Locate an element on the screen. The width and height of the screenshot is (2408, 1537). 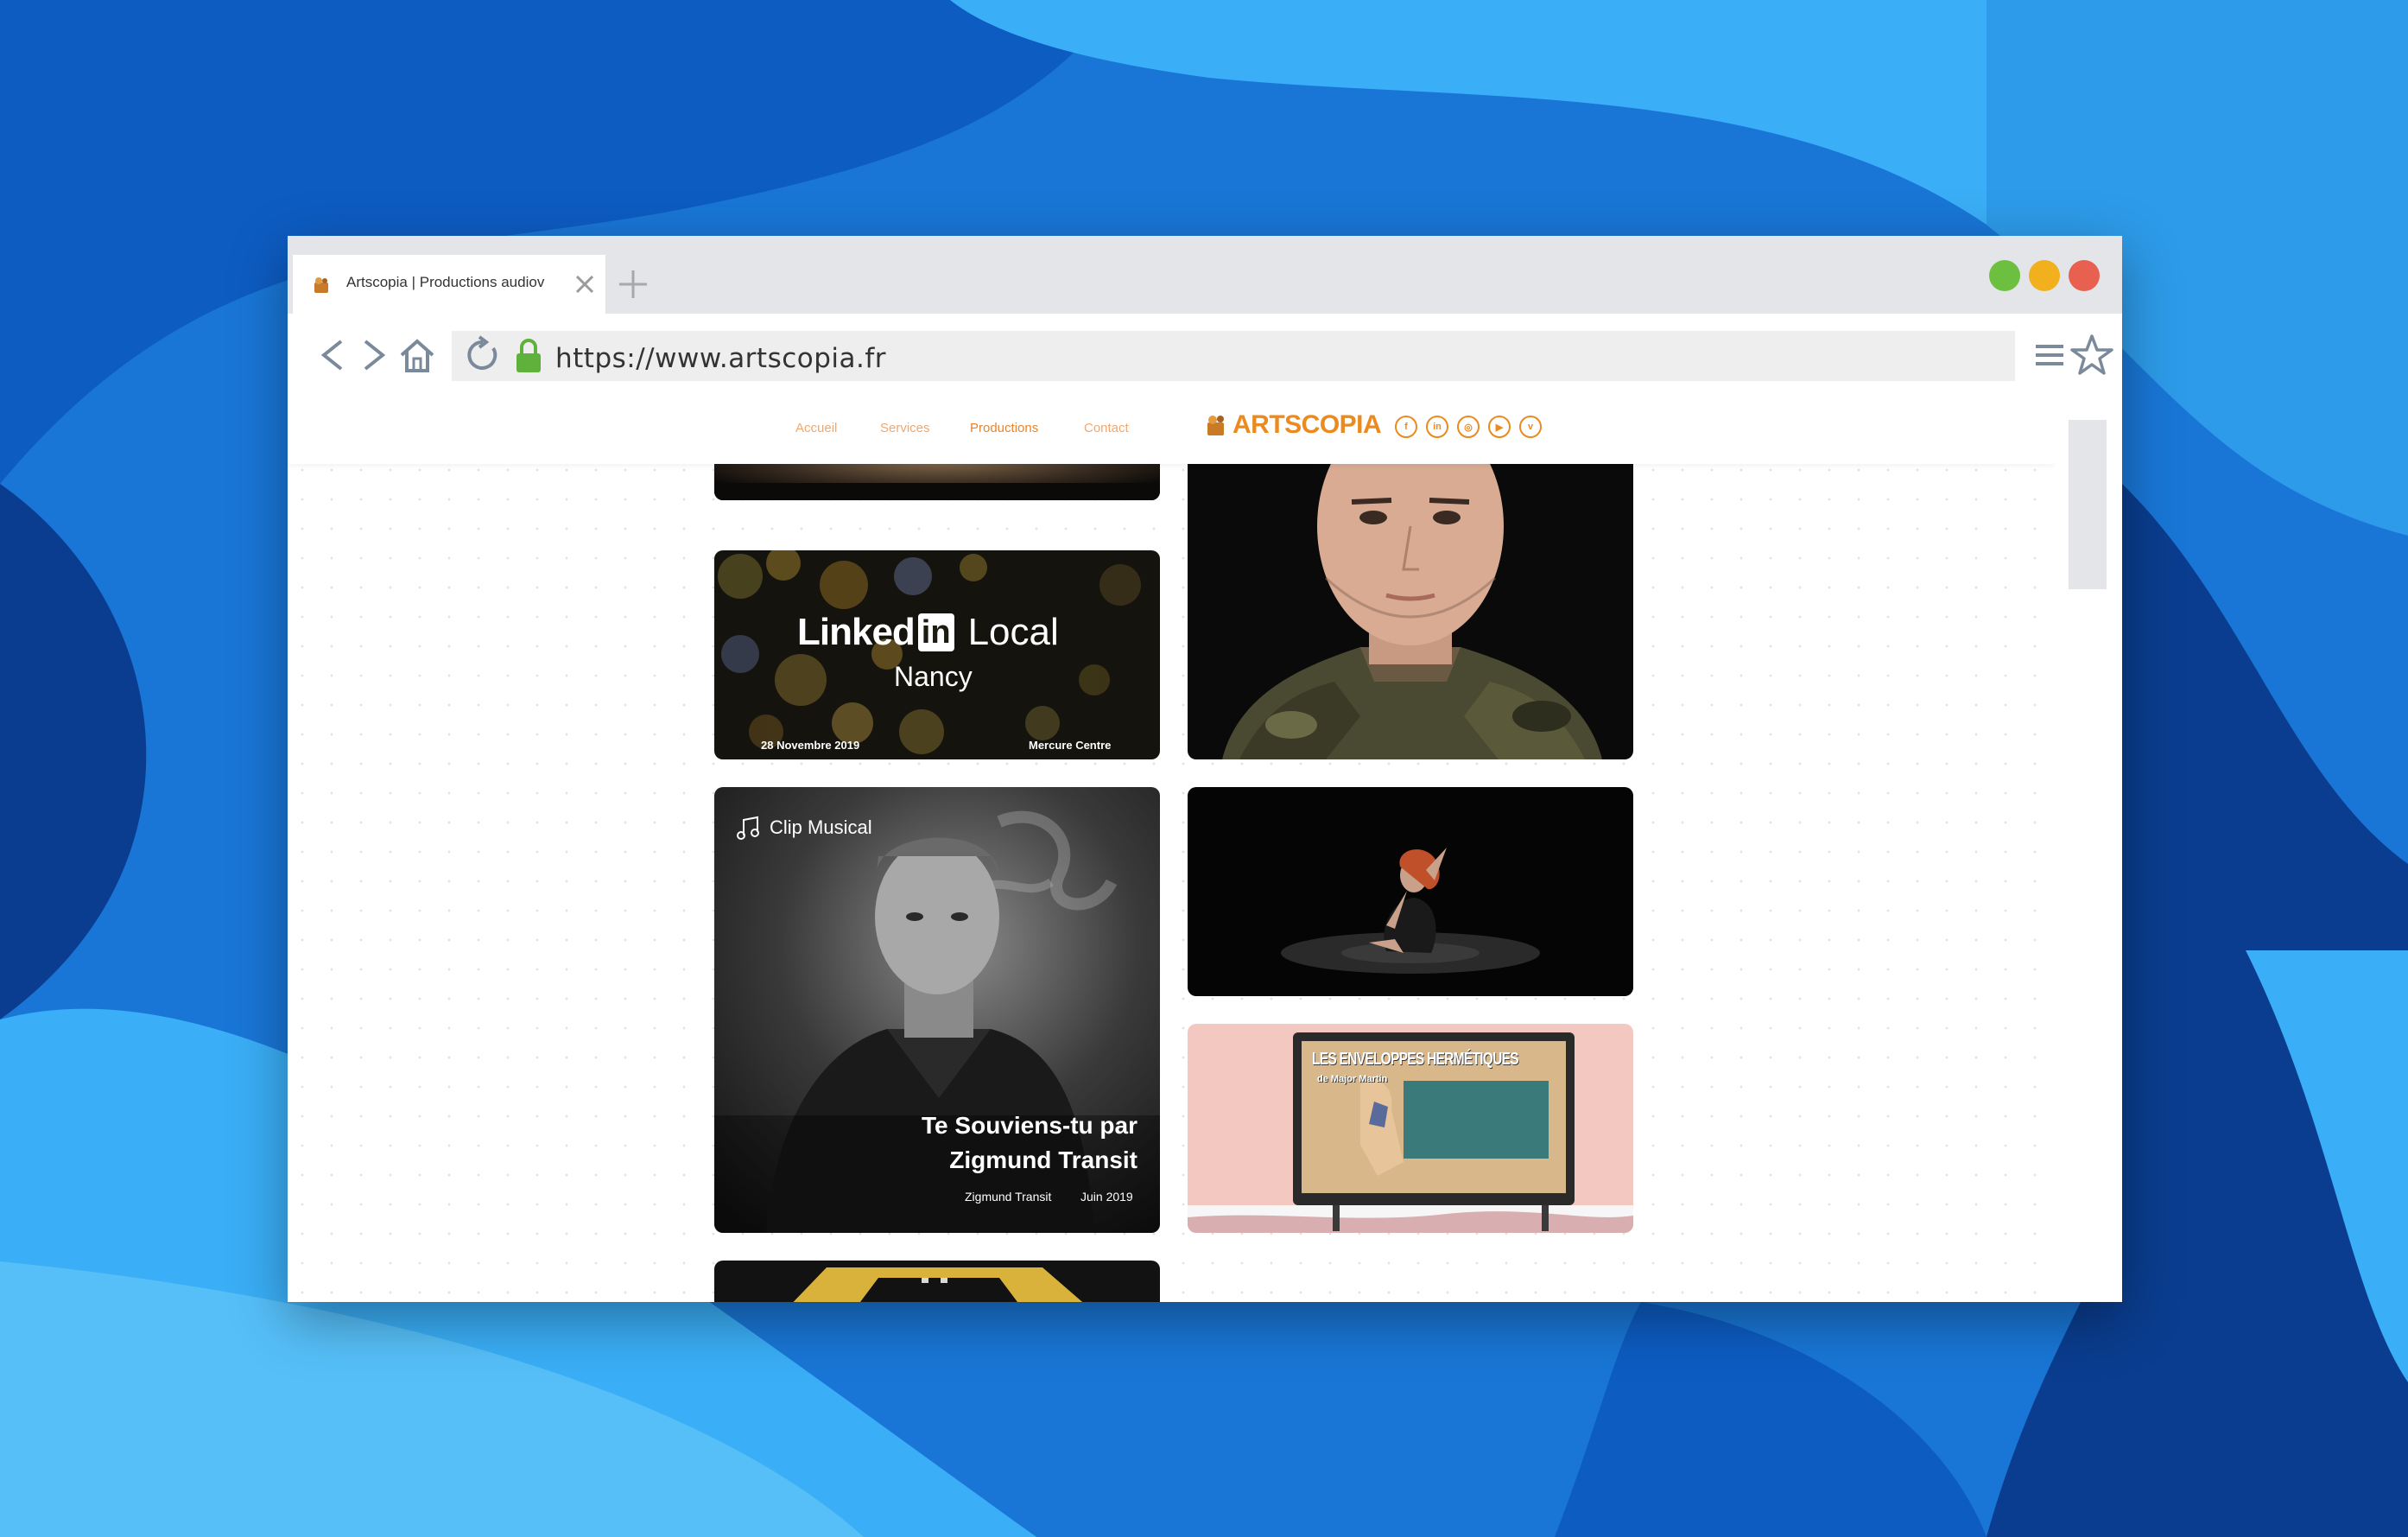
nav-contact: Contact is located at coordinates (1106, 428).